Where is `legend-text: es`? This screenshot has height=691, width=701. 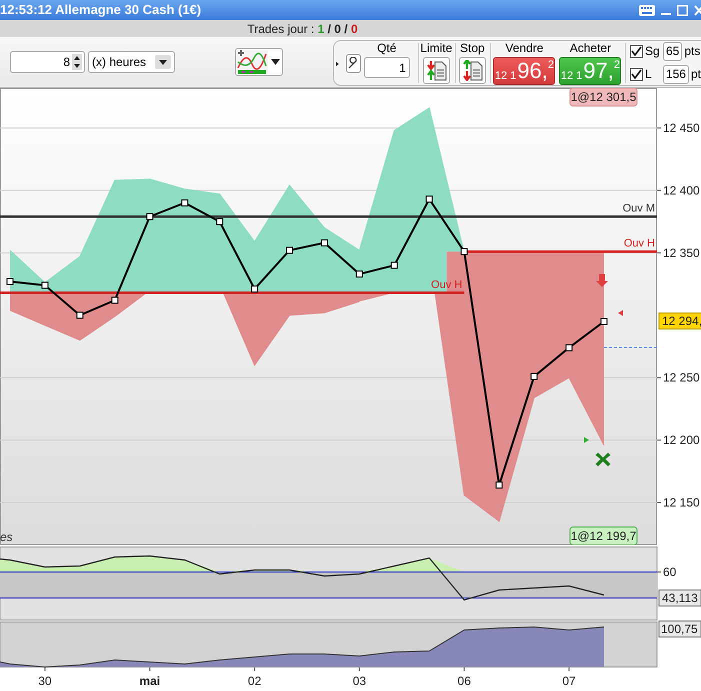
legend-text: es is located at coordinates (6, 537).